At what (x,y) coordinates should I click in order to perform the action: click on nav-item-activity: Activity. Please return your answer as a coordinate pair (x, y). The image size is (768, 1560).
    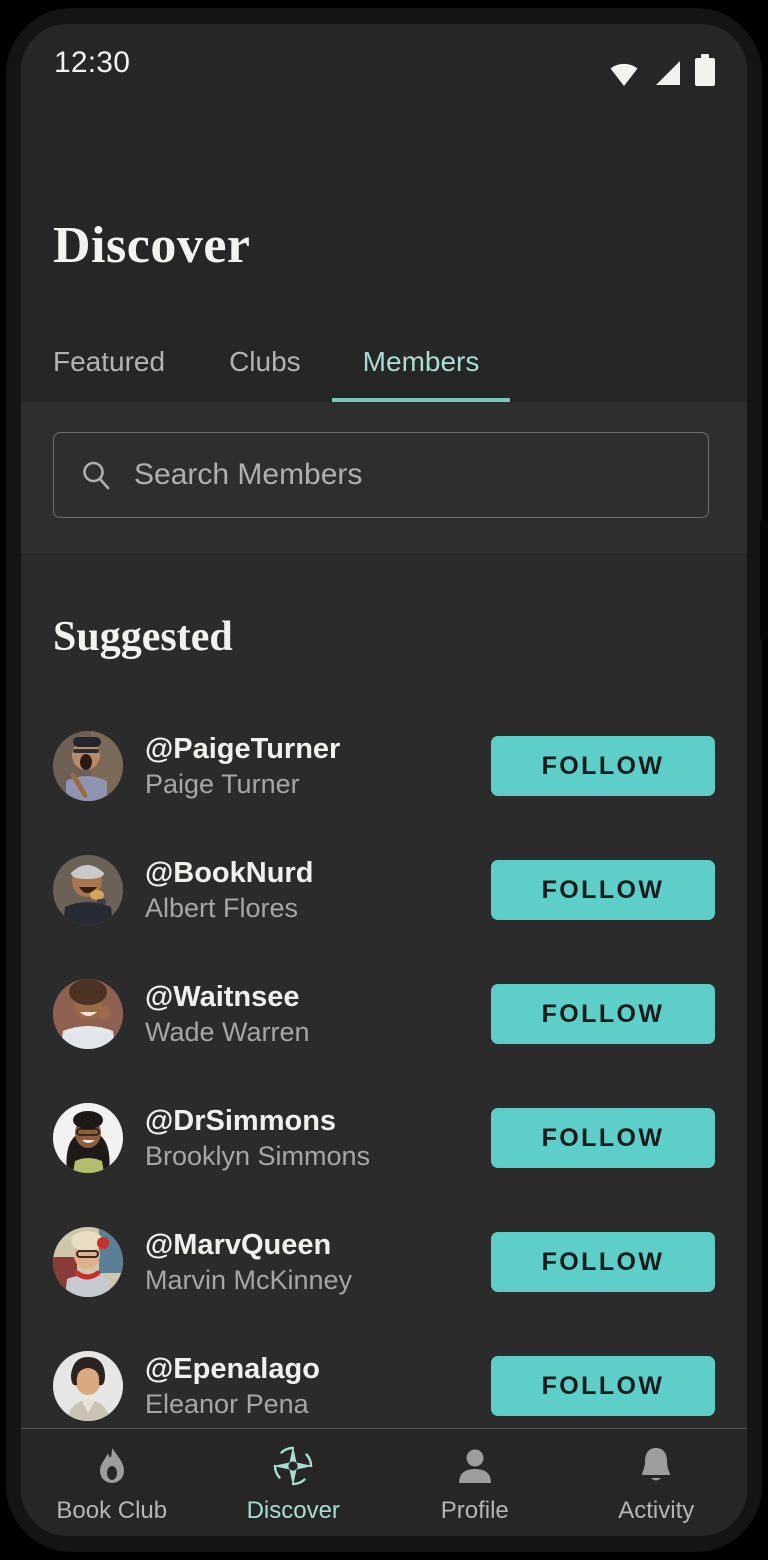
    Looking at the image, I should click on (657, 1482).